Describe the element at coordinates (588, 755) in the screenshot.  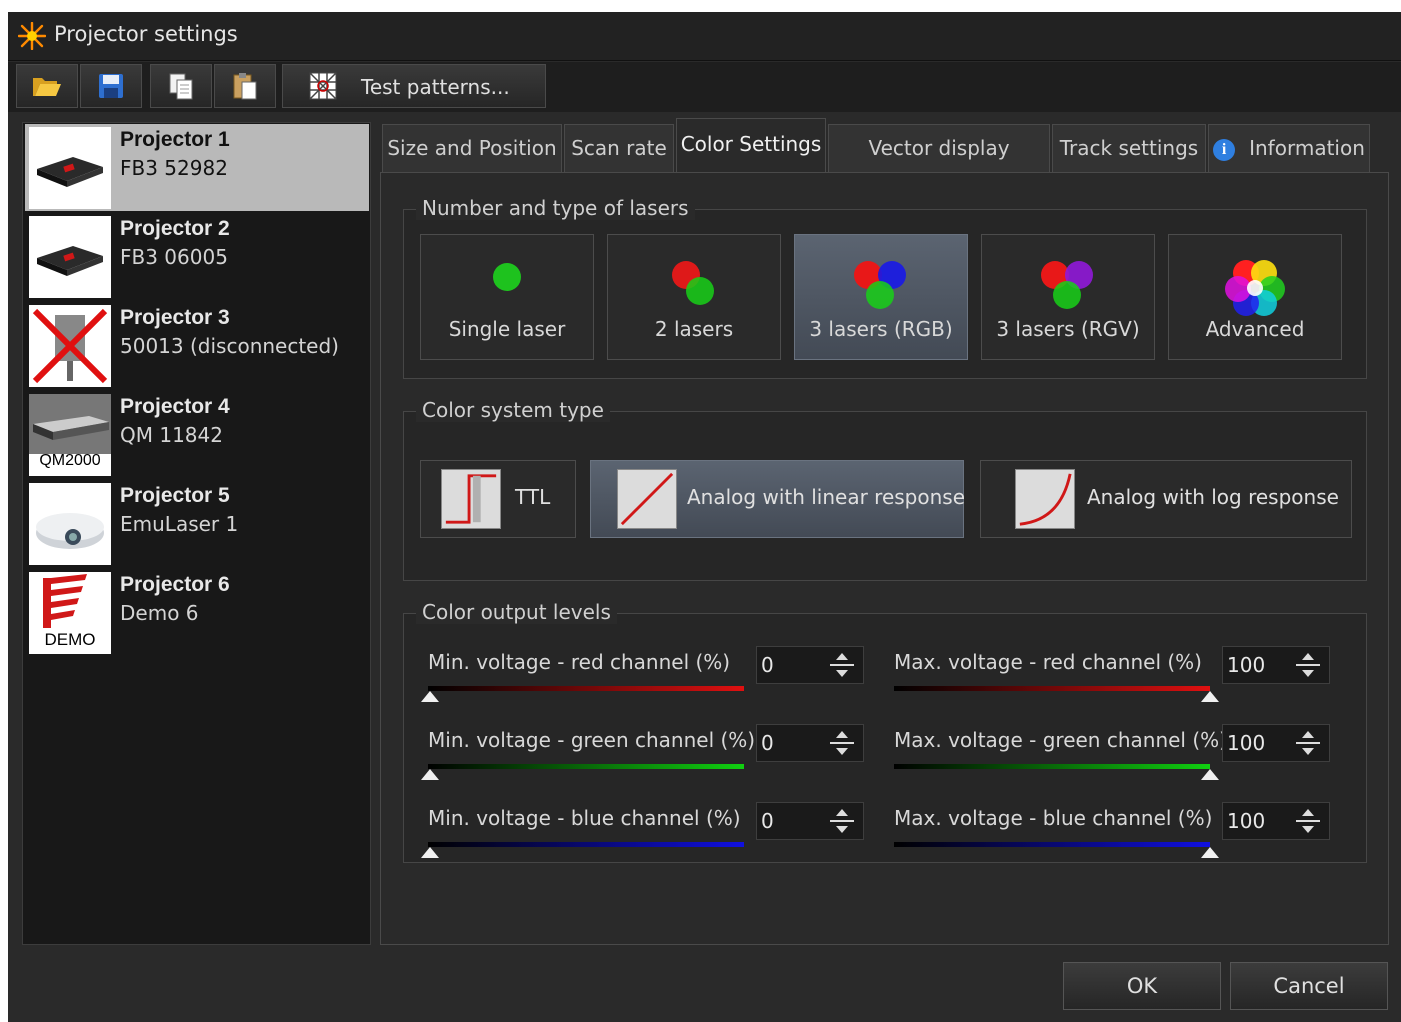
I see `min-green-slider: Min. voltage - green channel (%)` at that location.